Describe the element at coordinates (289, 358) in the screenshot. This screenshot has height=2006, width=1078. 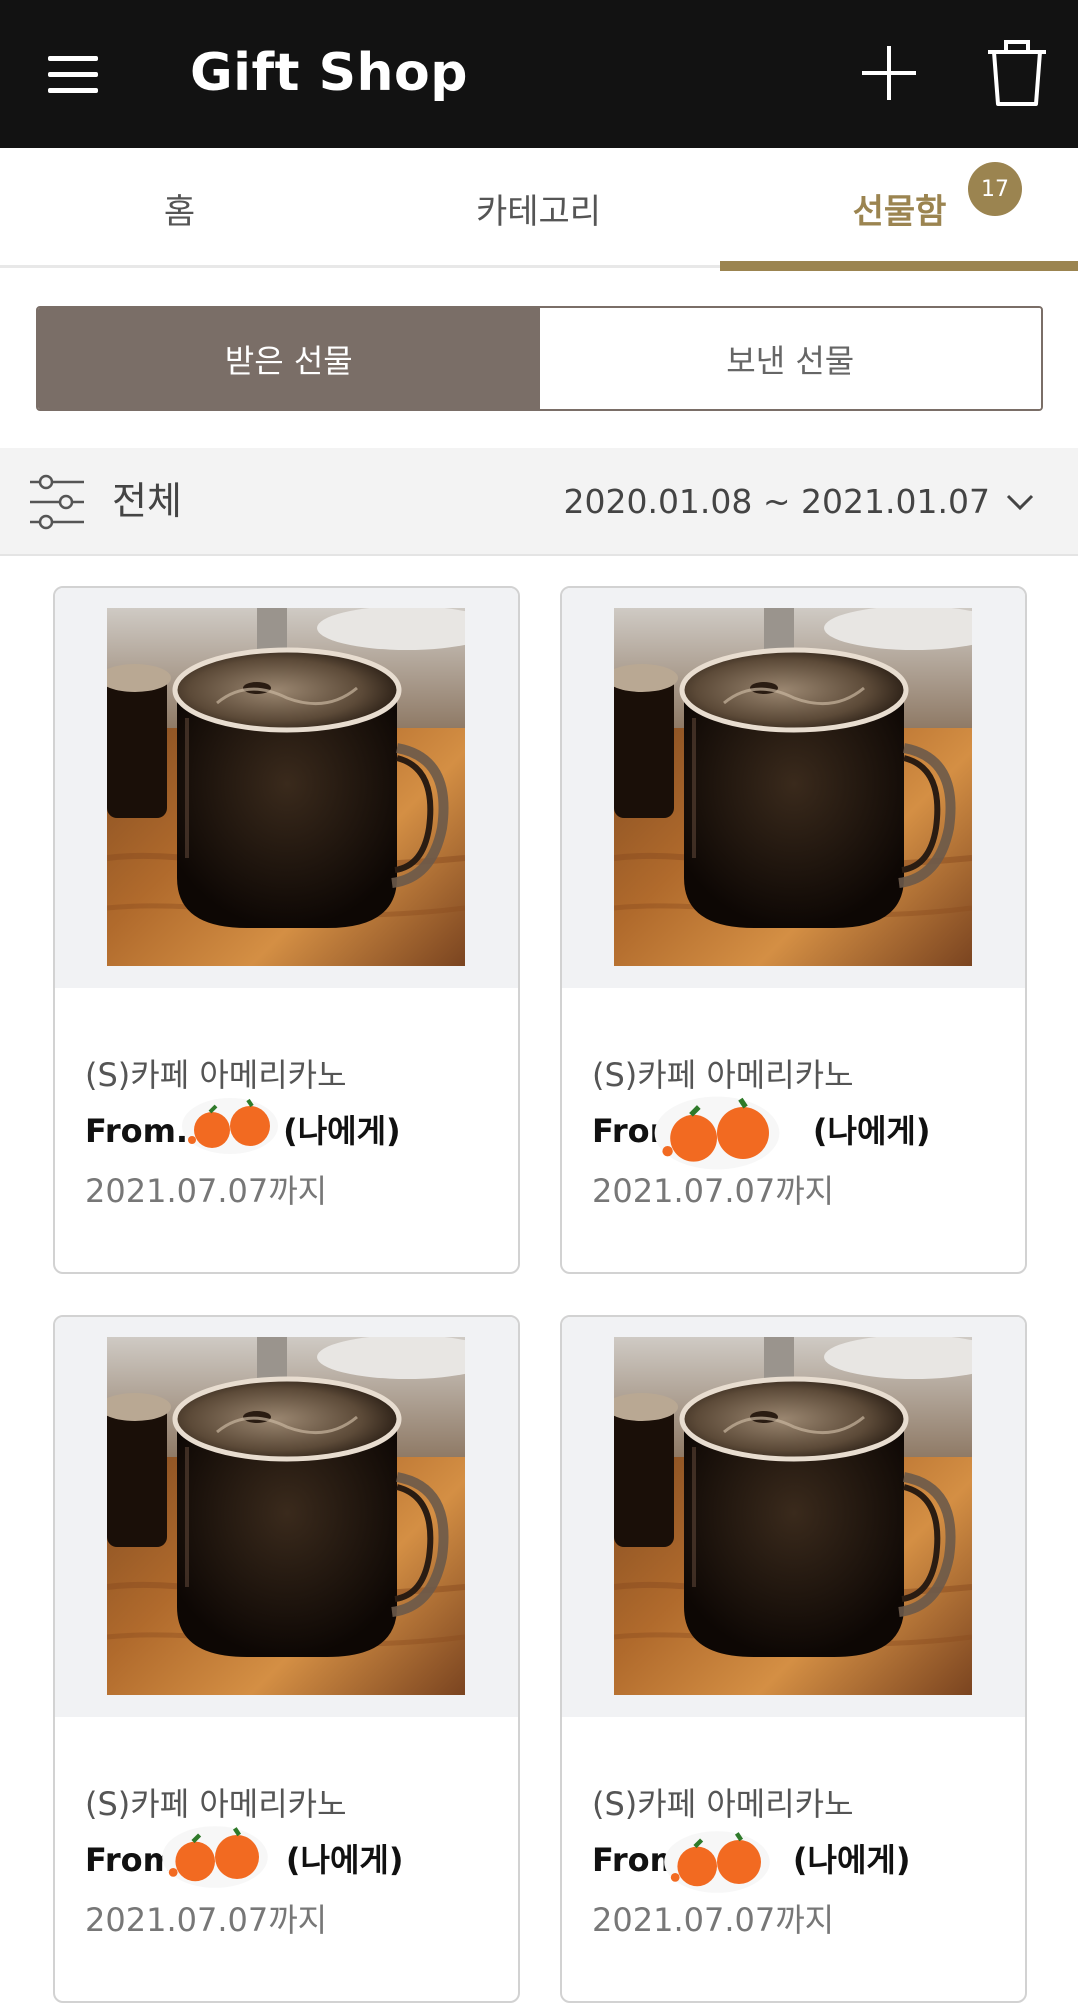
I see `received-gifts-button: 받은 선물` at that location.